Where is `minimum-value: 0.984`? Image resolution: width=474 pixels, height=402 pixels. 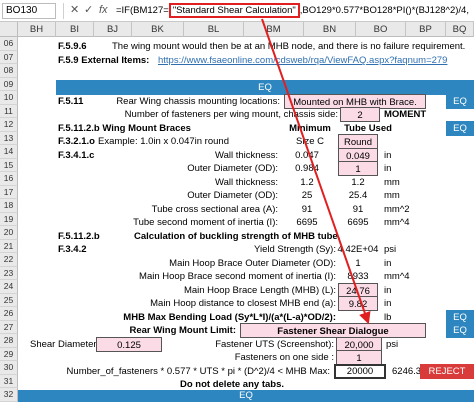 minimum-value: 0.984 is located at coordinates (307, 168).